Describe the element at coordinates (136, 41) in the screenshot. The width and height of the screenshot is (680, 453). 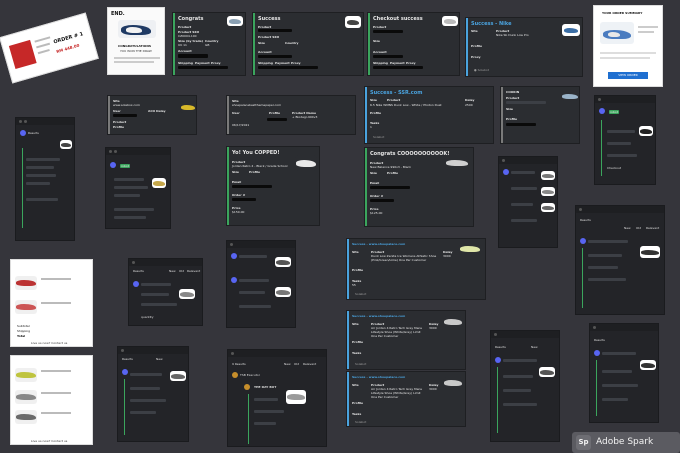
I see `end-email-card: END. CONGRATULATIONS YOU WON THE DRAW` at that location.